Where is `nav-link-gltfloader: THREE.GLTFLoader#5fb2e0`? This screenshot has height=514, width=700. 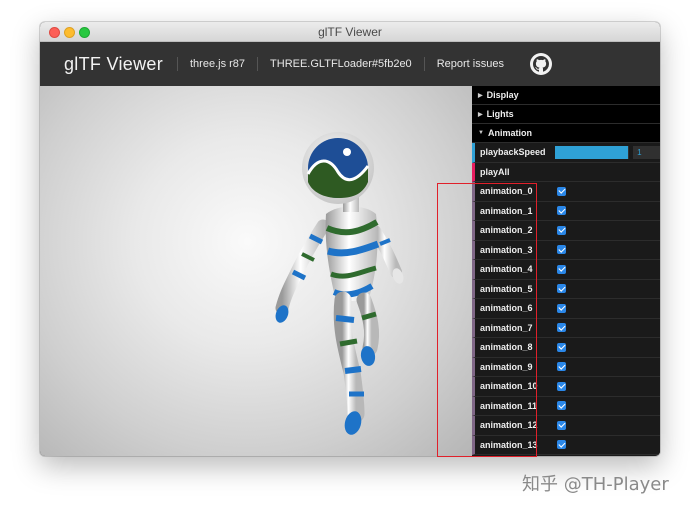 nav-link-gltfloader: THREE.GLTFLoader#5fb2e0 is located at coordinates (340, 64).